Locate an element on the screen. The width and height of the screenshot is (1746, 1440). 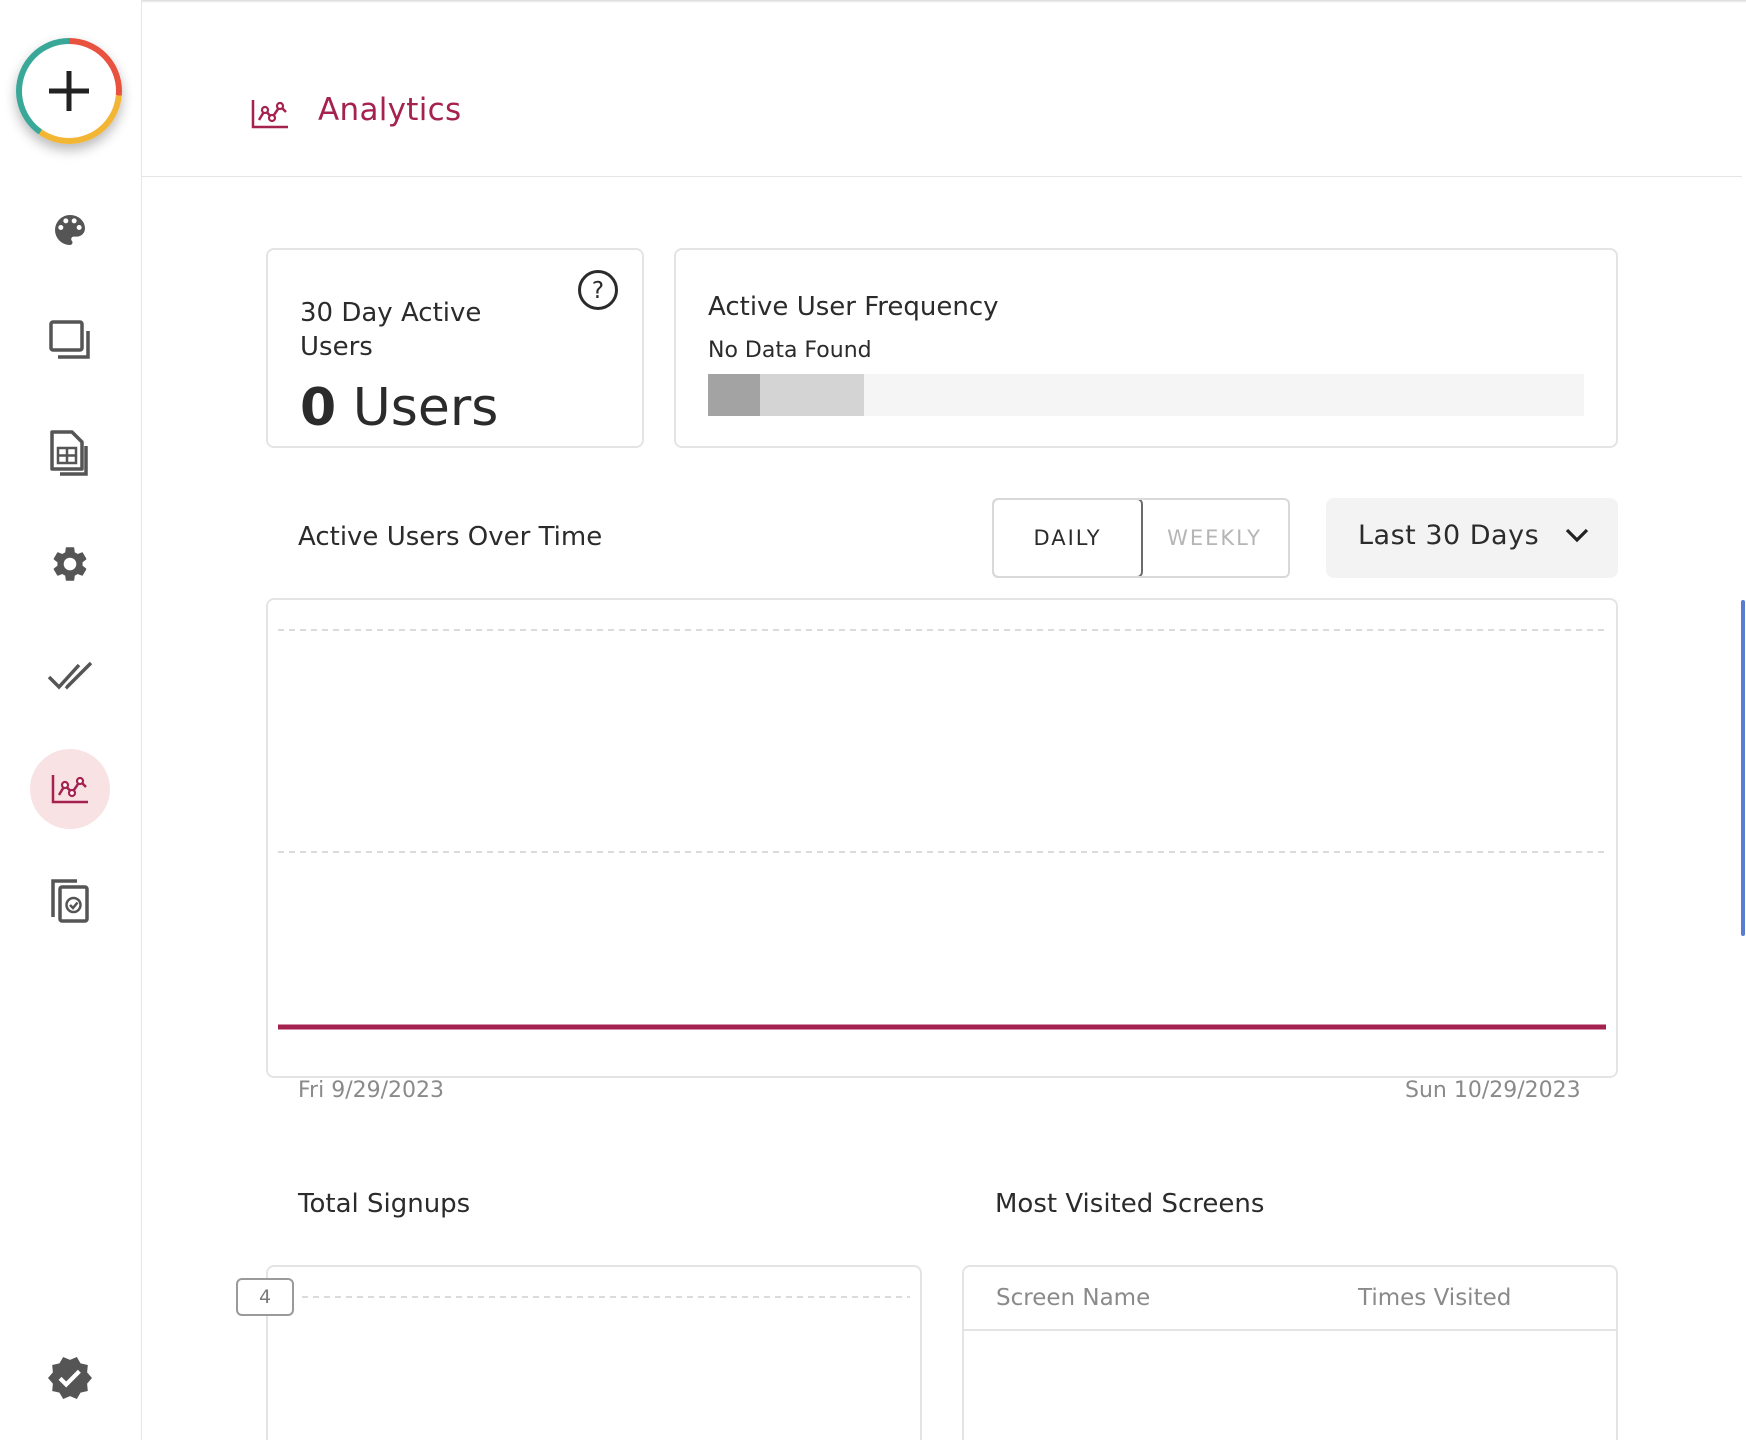
sidebar-item-tasks is located at coordinates (70, 676).